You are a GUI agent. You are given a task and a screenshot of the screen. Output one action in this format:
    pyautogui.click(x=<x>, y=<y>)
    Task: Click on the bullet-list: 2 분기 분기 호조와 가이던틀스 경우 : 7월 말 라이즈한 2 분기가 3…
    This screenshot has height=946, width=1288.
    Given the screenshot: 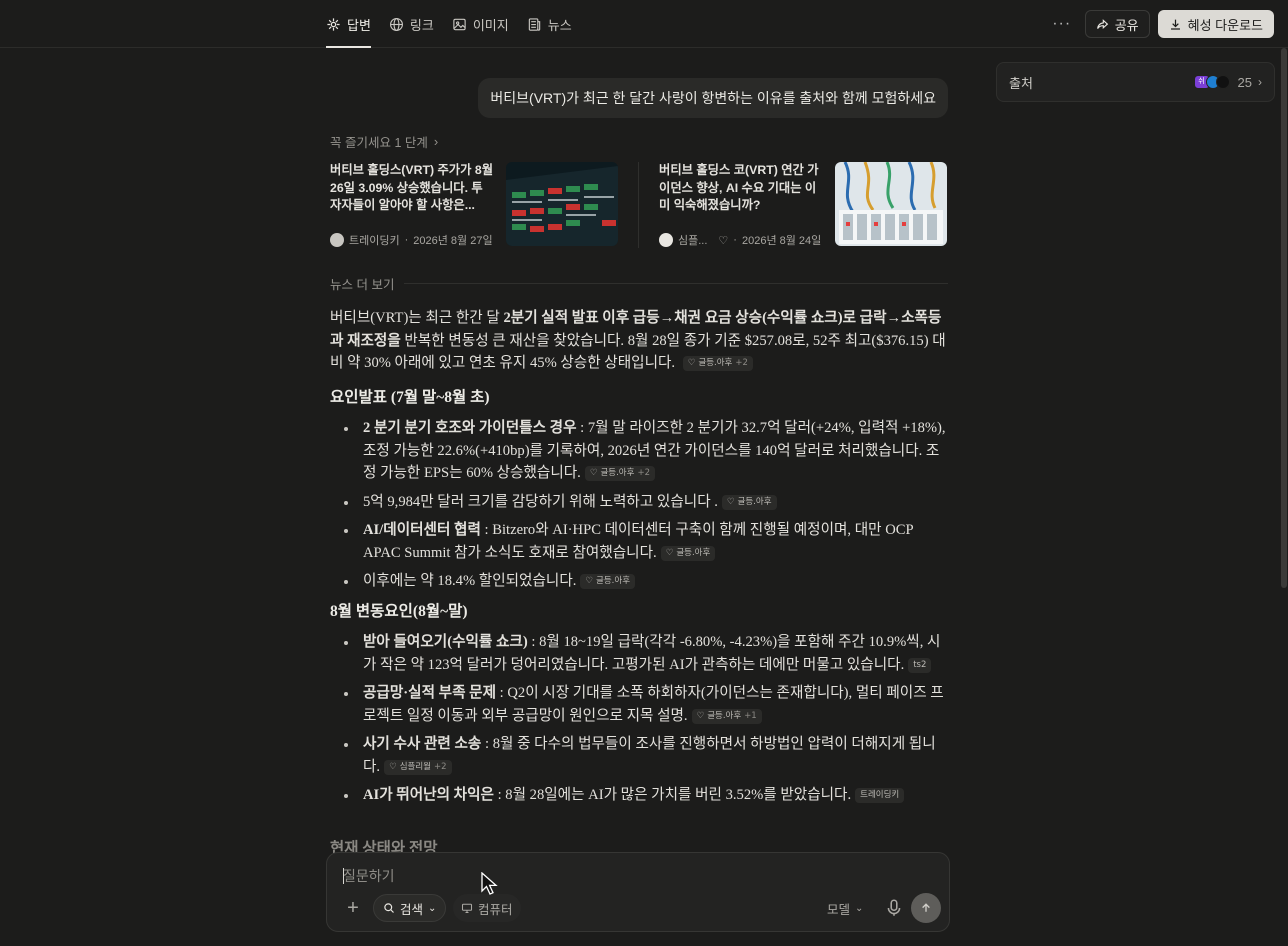 What is the action you would take?
    pyautogui.click(x=639, y=505)
    